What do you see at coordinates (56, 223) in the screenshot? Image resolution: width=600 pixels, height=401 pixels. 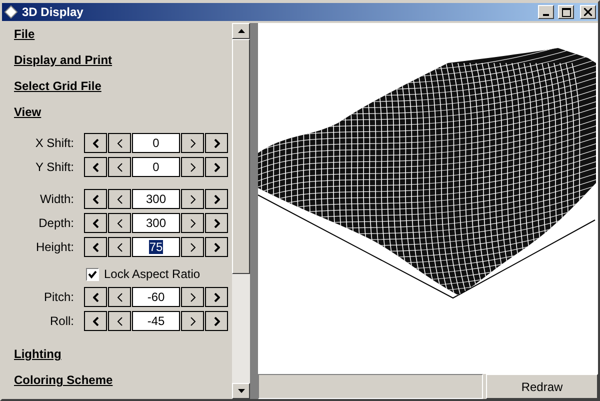 I see `field-label: Depth:` at bounding box center [56, 223].